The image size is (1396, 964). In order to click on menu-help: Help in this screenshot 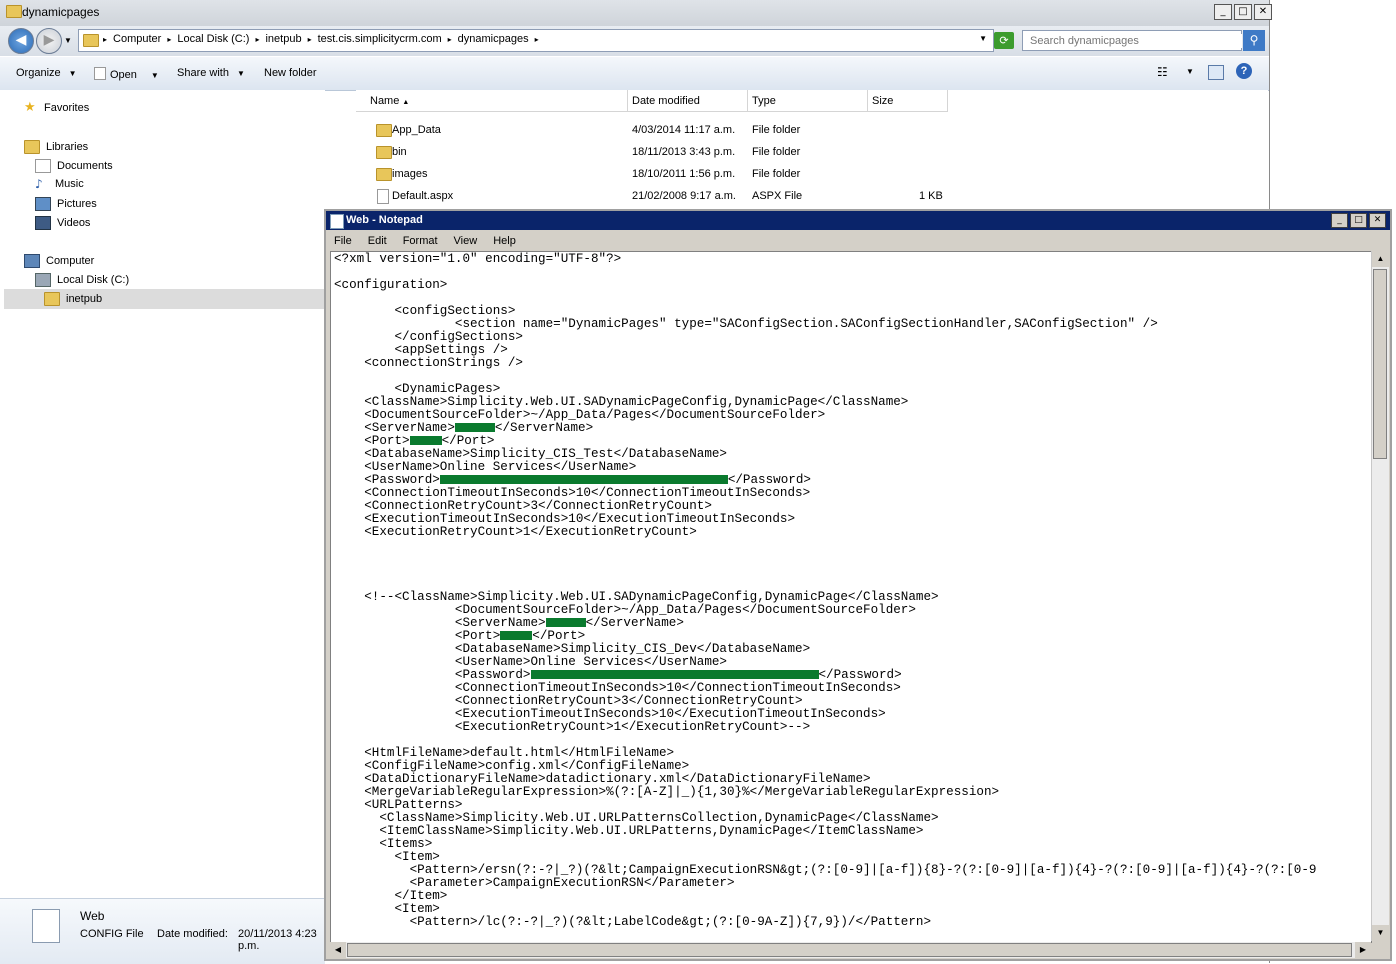, I will do `click(504, 240)`.